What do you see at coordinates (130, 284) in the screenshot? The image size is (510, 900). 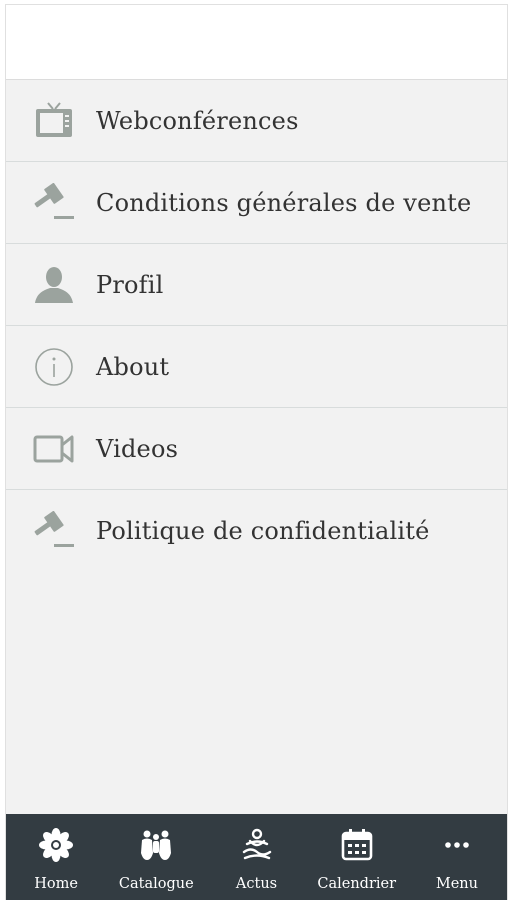 I see `menu-item-label: Profil` at bounding box center [130, 284].